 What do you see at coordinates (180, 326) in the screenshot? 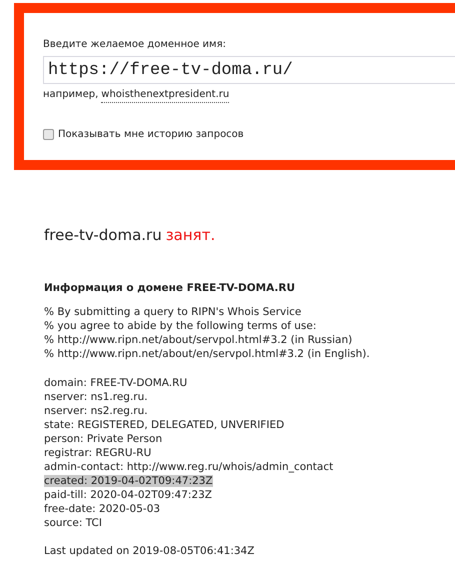
I see `whois-line: % you agree to abide by the following terms of use:` at bounding box center [180, 326].